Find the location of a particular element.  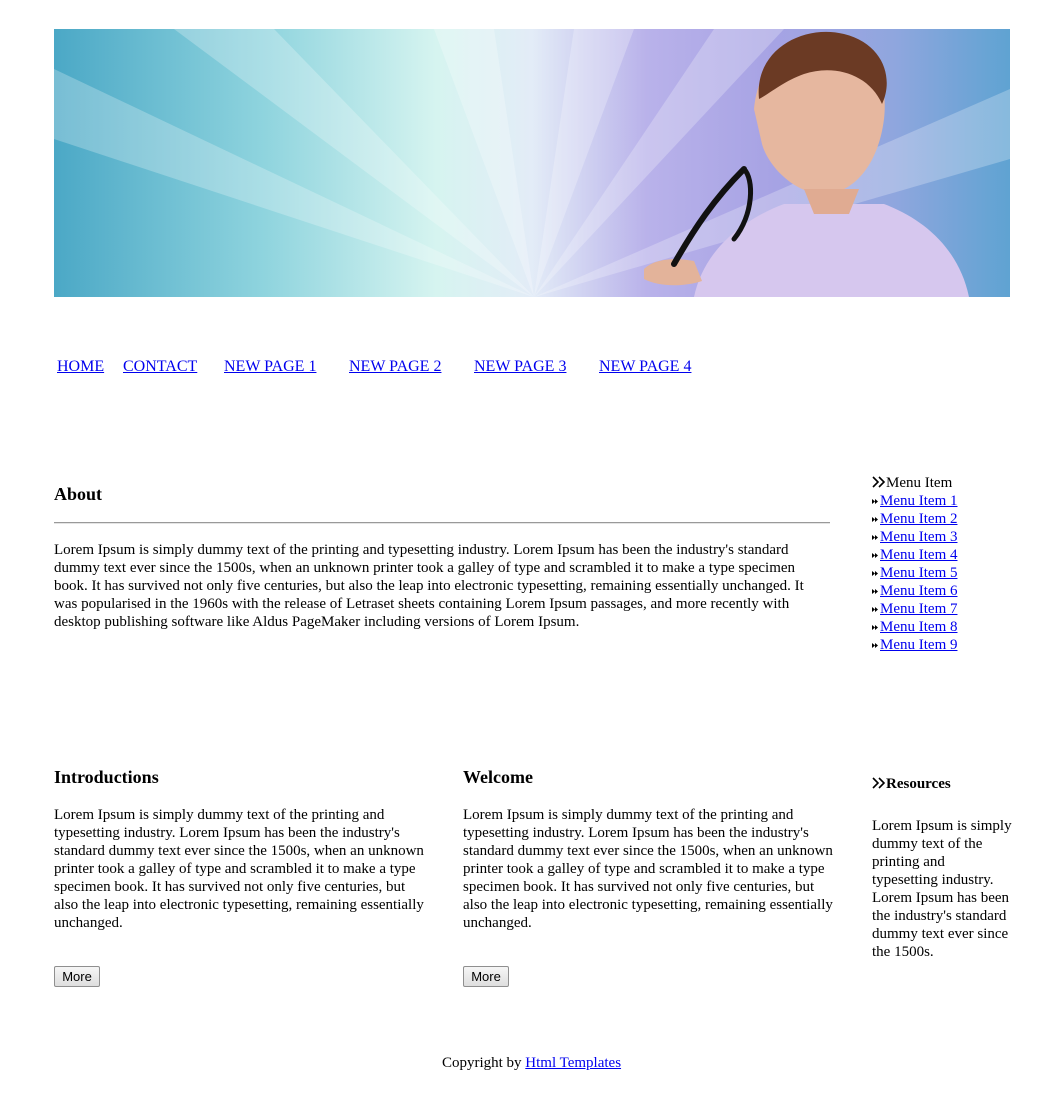

nav-new-page-2: NEW PAGE 2 is located at coordinates (395, 367).